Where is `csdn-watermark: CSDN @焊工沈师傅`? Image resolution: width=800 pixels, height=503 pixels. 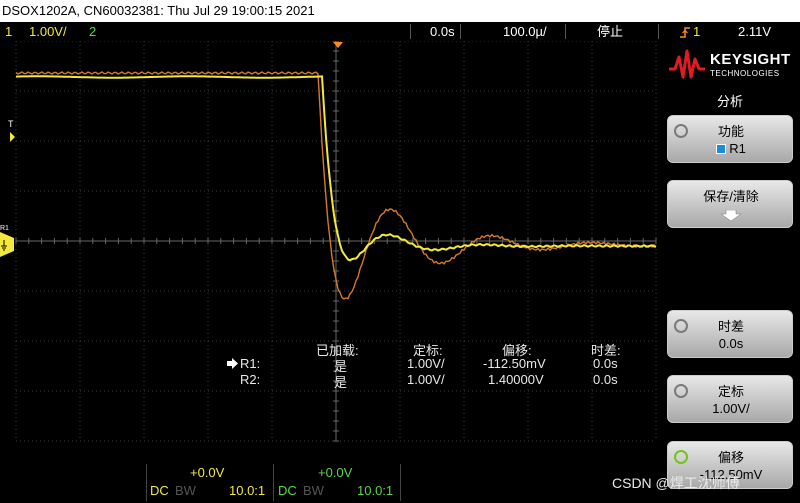 csdn-watermark: CSDN @焊工沈师傅 is located at coordinates (676, 483).